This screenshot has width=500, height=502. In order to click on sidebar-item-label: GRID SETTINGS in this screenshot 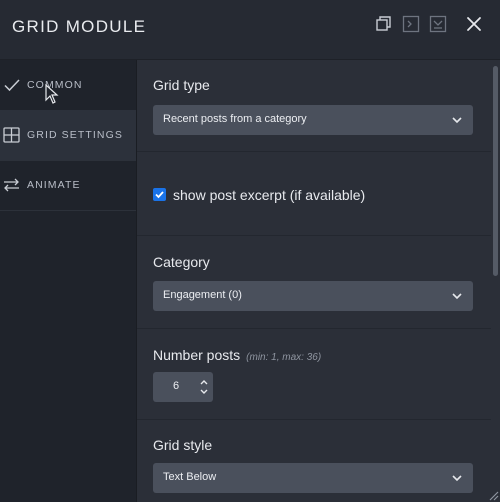, I will do `click(75, 135)`.